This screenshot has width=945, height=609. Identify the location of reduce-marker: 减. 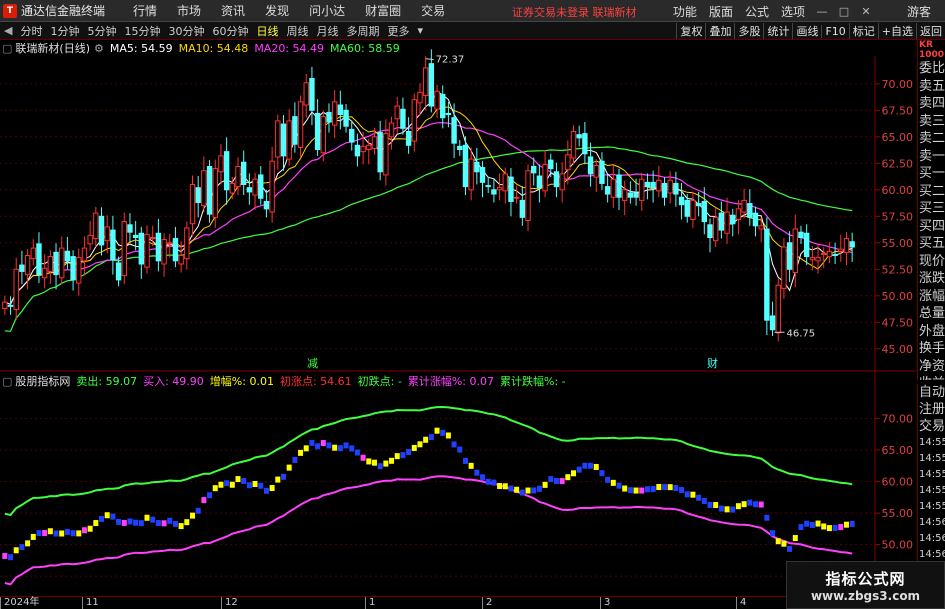
(312, 363).